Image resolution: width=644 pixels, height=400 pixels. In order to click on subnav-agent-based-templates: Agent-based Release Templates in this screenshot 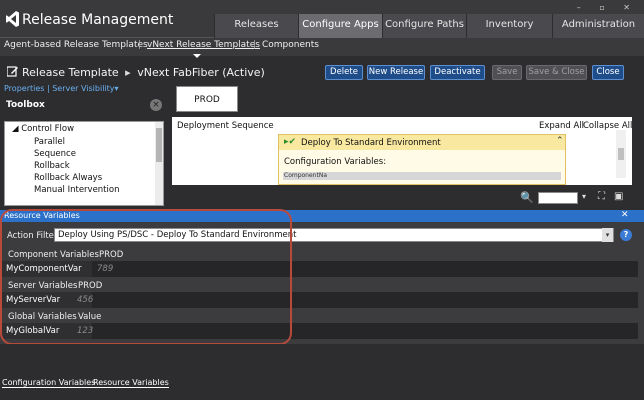, I will do `click(76, 45)`.